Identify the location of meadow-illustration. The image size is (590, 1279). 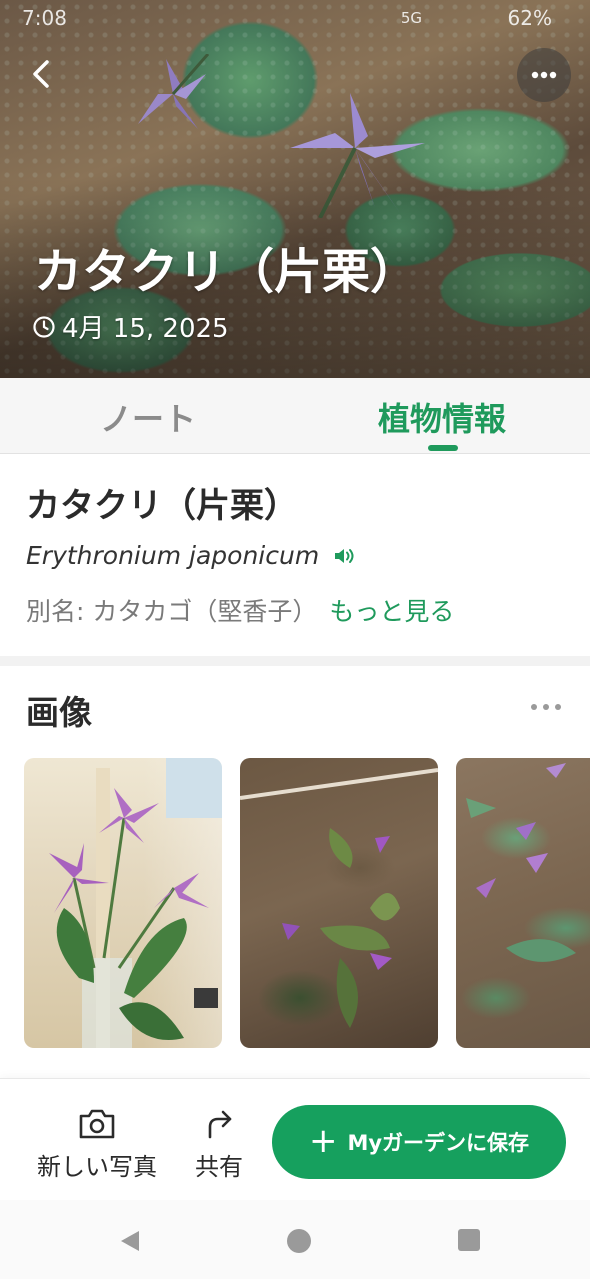
(521, 862).